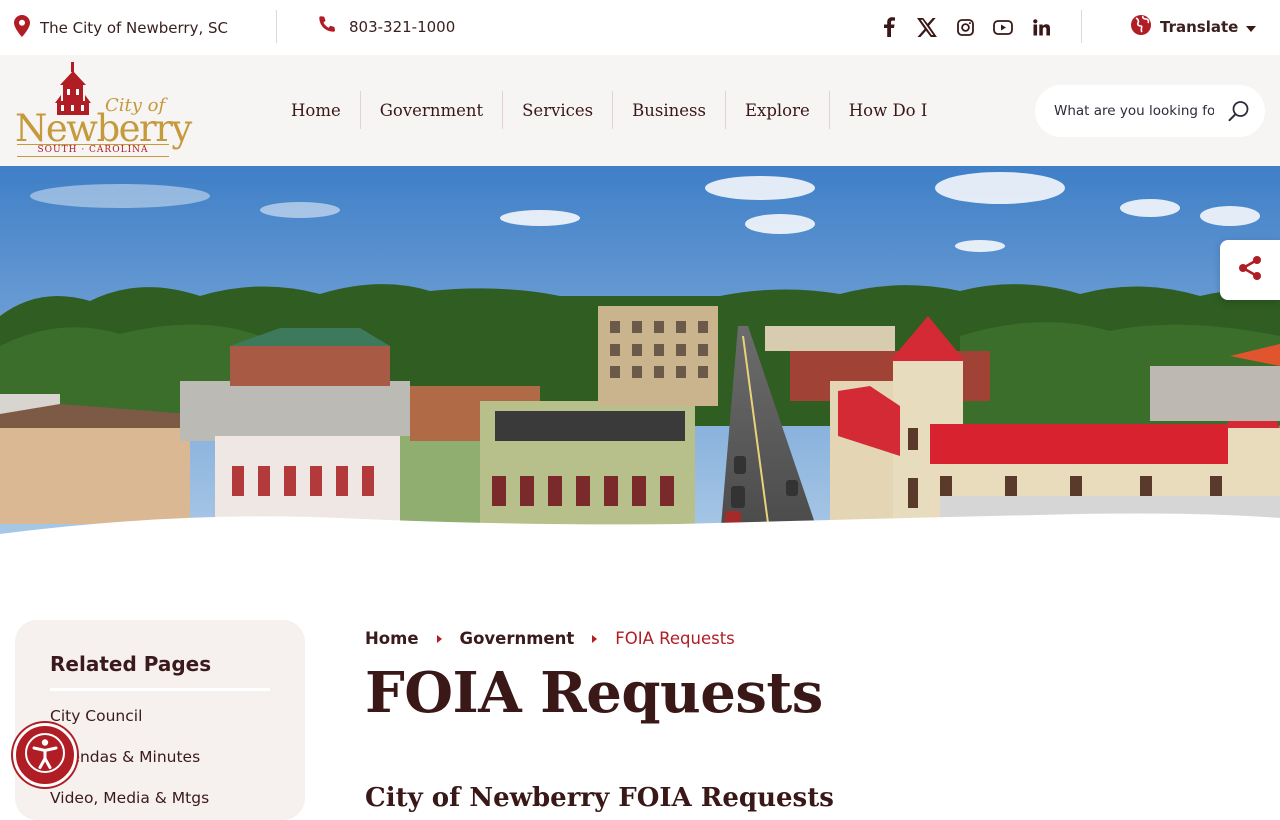  I want to click on phone-link: 803-321-1000, so click(386, 27).